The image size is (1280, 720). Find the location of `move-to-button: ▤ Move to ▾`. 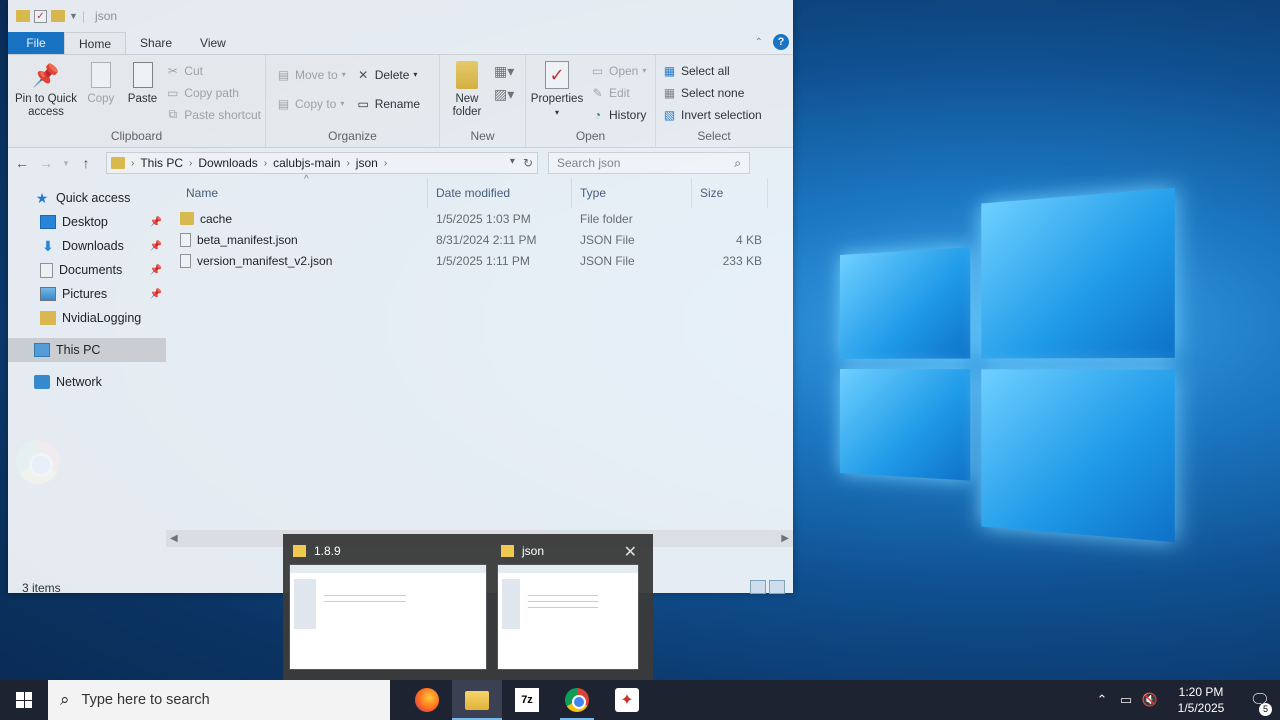

move-to-button: ▤ Move to ▾ is located at coordinates (311, 74).